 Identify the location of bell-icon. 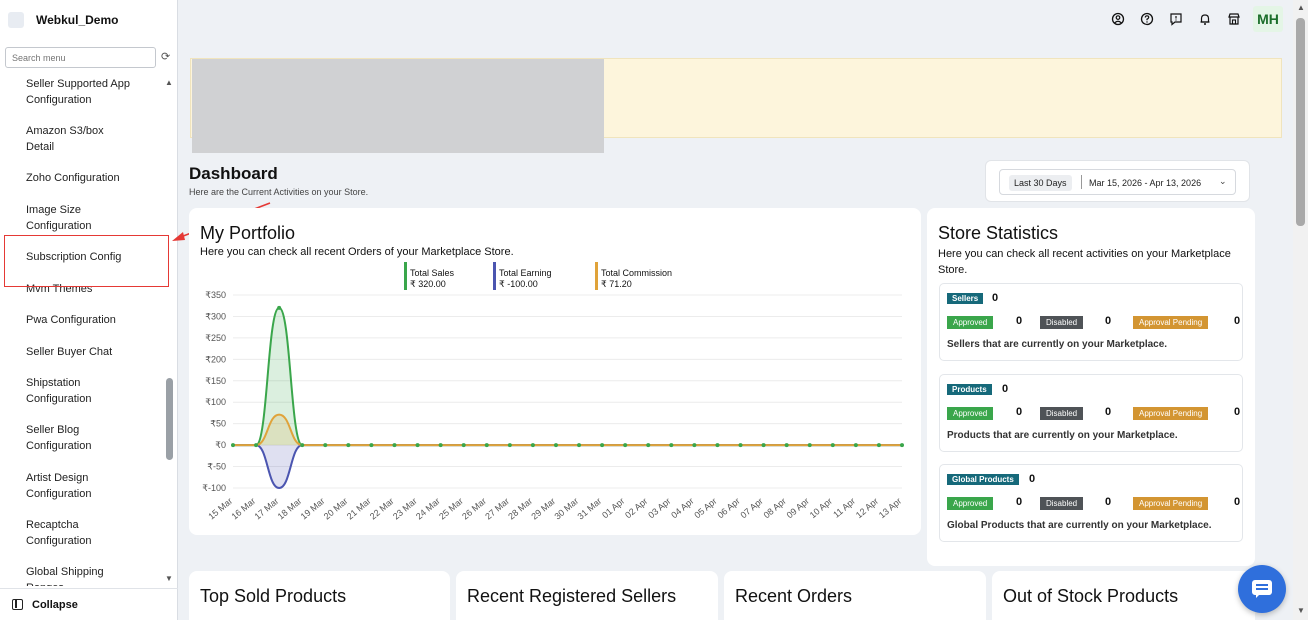
(1205, 19).